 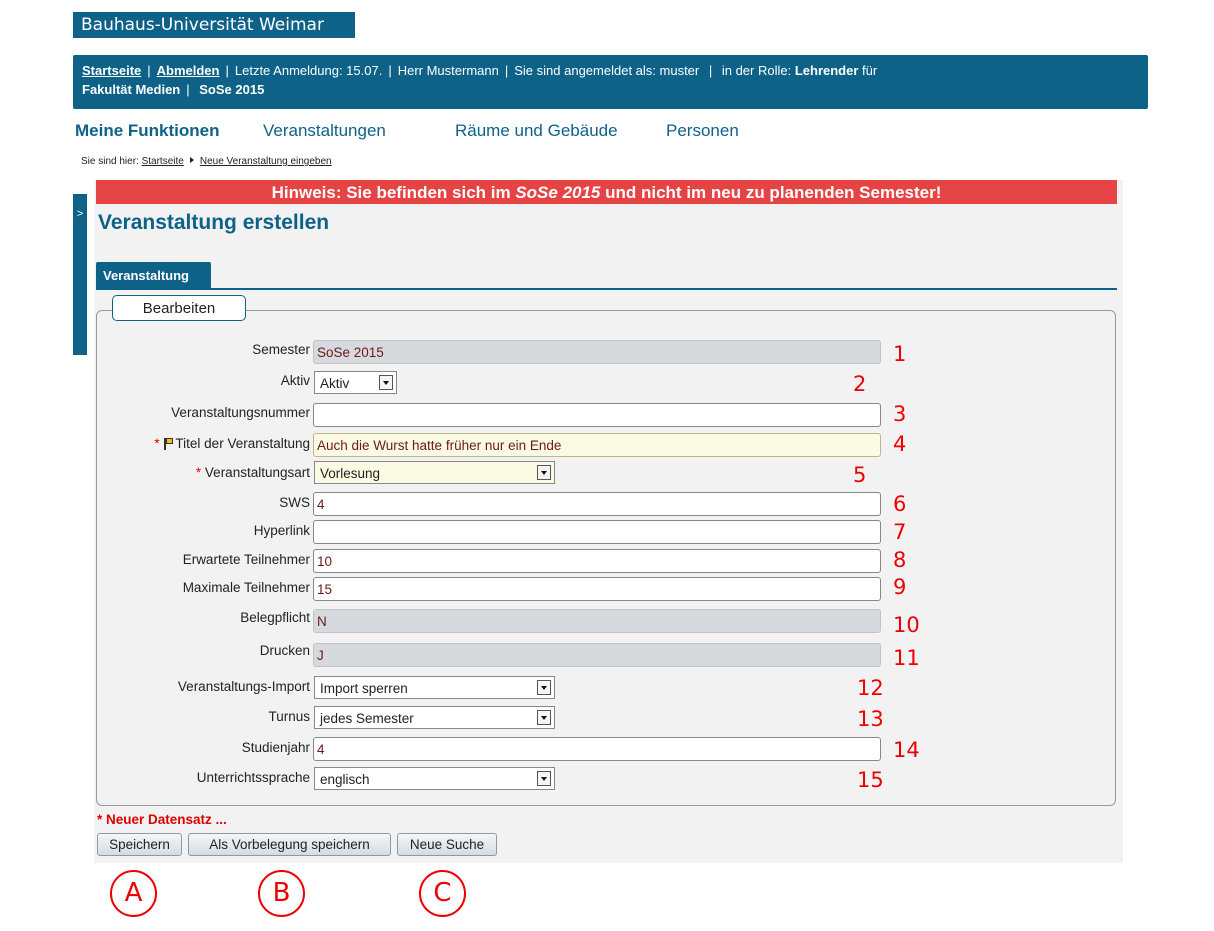 What do you see at coordinates (232, 89) in the screenshot?
I see `semester-text: SoSe 2015` at bounding box center [232, 89].